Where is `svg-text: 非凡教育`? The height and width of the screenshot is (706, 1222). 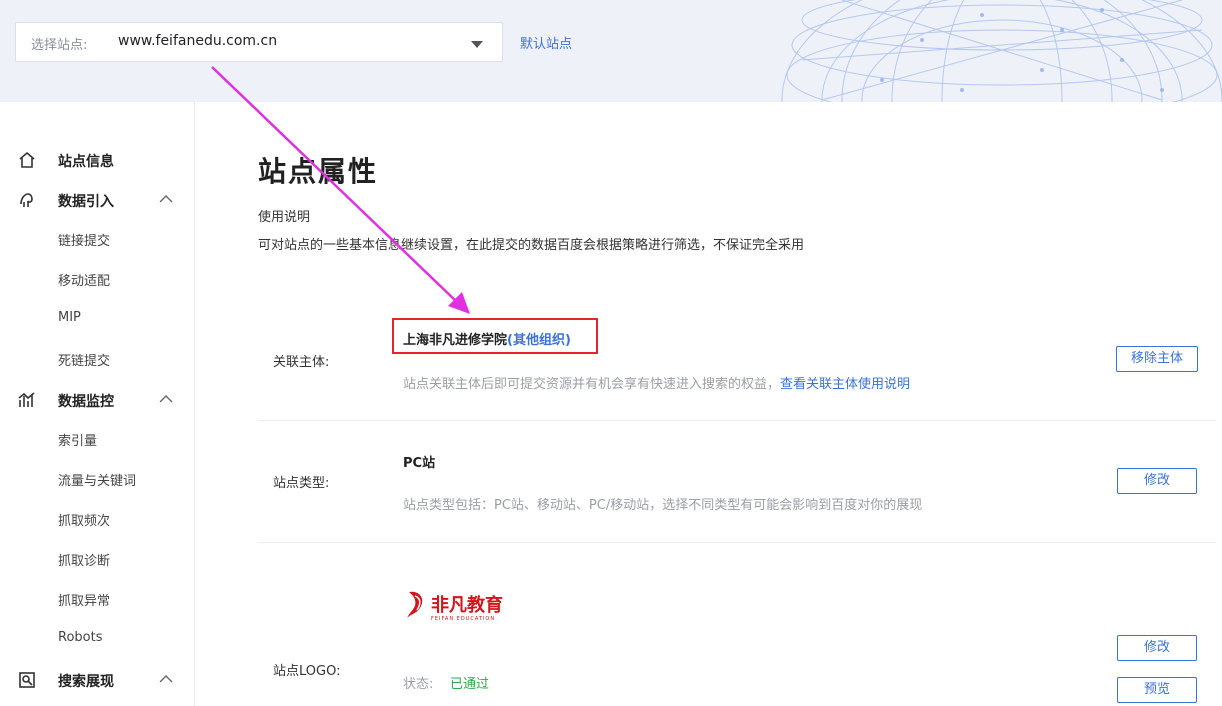 svg-text: 非凡教育 is located at coordinates (467, 605).